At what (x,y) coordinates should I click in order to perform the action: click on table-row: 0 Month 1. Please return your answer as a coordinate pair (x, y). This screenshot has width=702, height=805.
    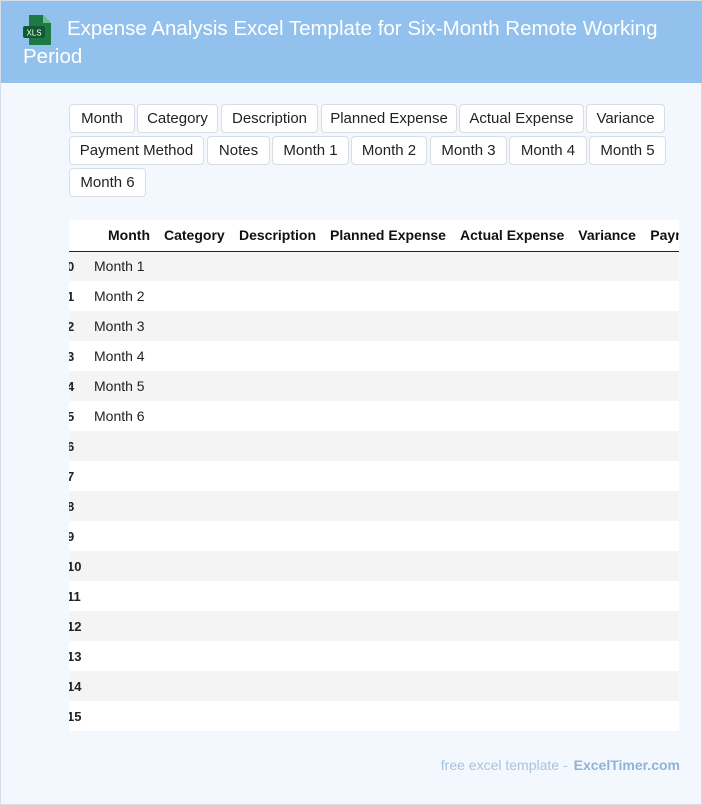
    Looking at the image, I should click on (374, 266).